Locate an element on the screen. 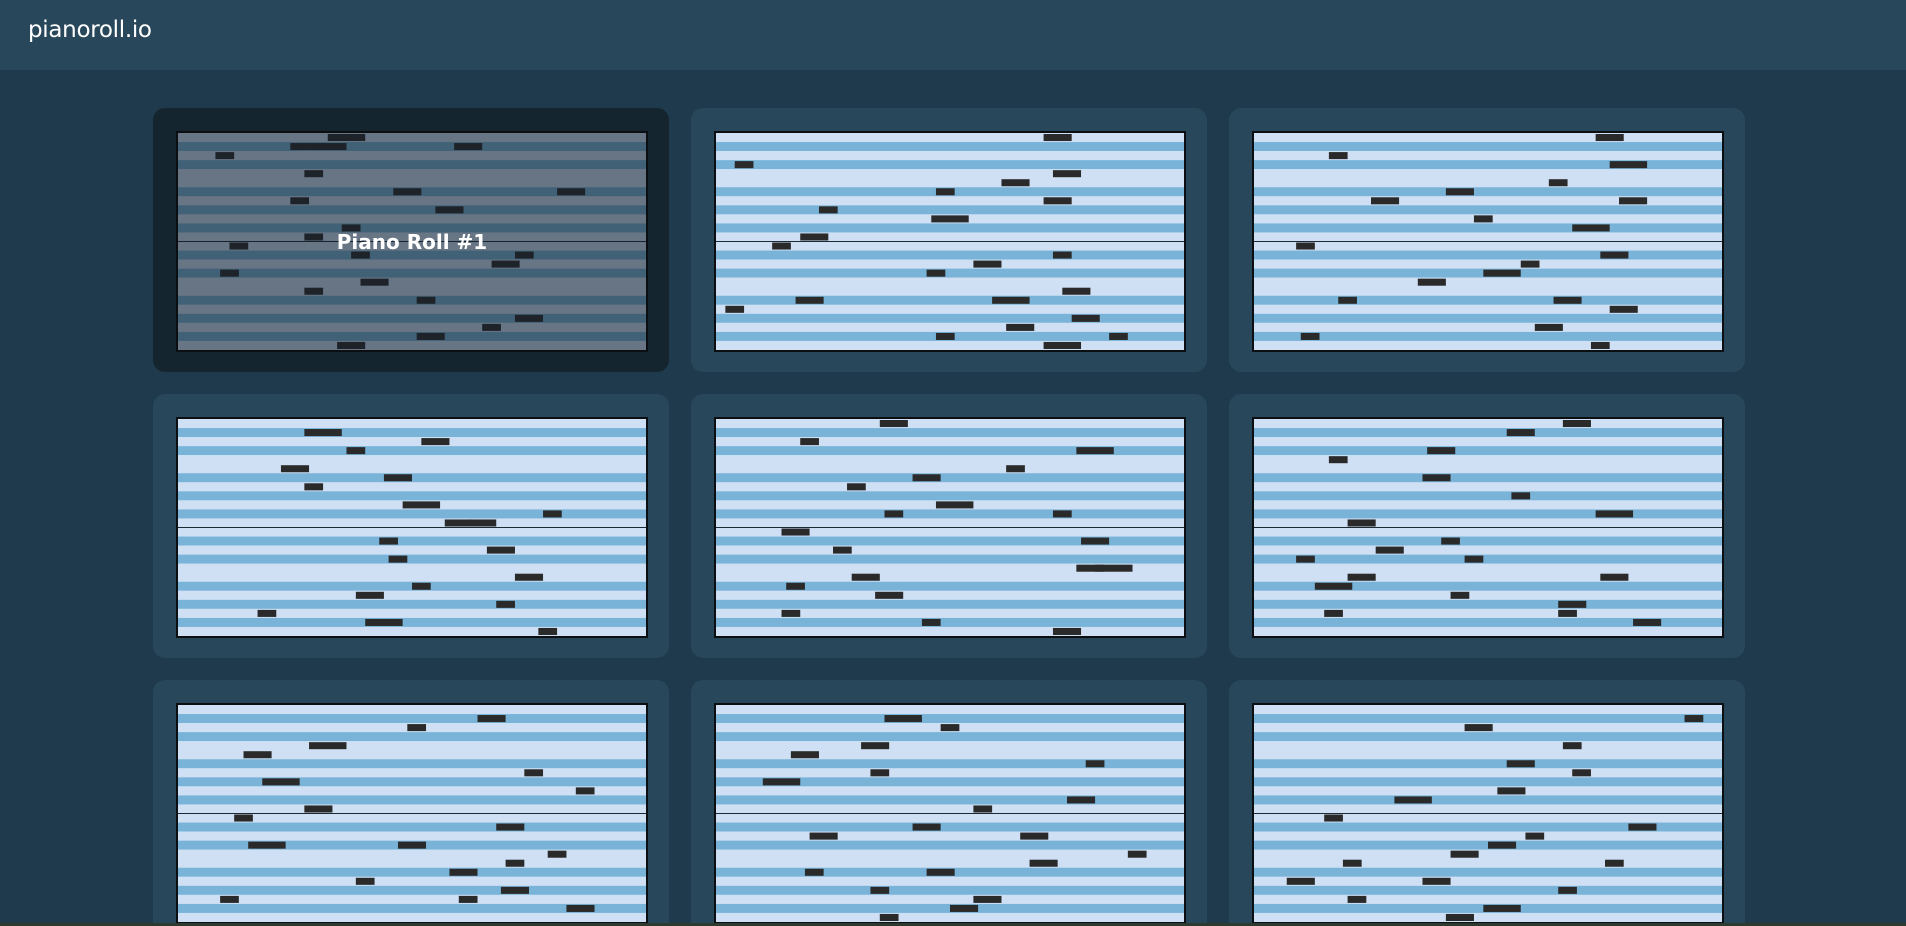 The image size is (1906, 926). brand-logo-link: pianoroll.io is located at coordinates (90, 30).